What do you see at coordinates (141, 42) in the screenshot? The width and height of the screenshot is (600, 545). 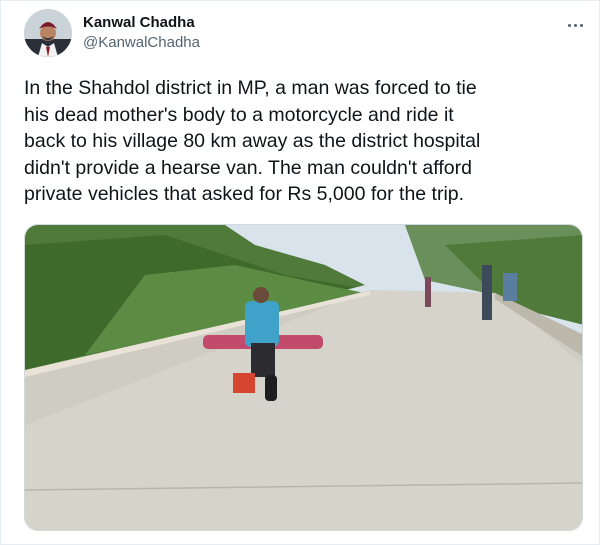 I see `author-handle: @KanwalChadha` at bounding box center [141, 42].